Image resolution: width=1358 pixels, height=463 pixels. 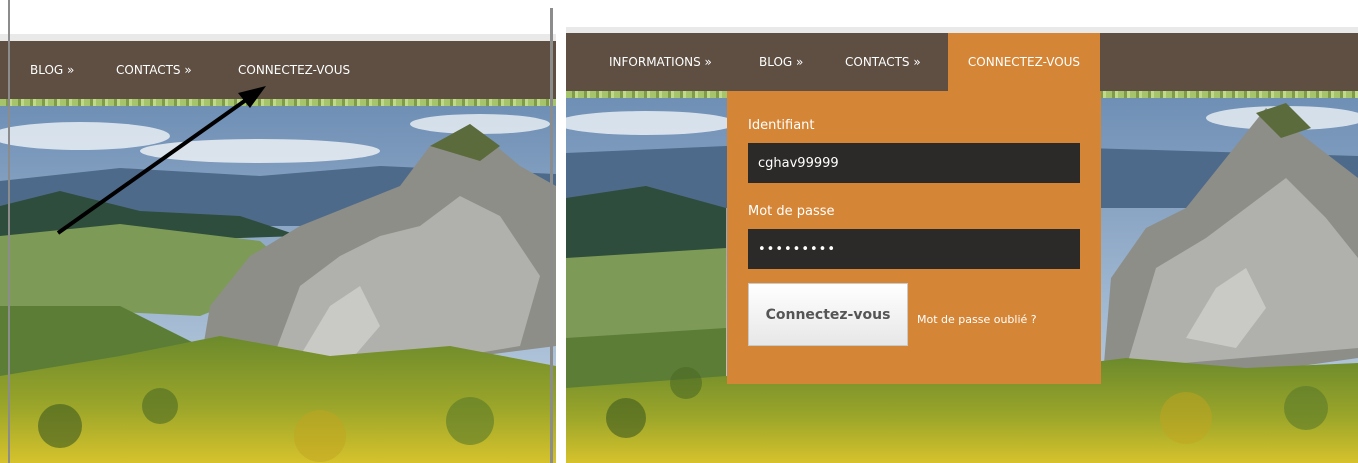 What do you see at coordinates (278, 102) in the screenshot?
I see `decorative-border` at bounding box center [278, 102].